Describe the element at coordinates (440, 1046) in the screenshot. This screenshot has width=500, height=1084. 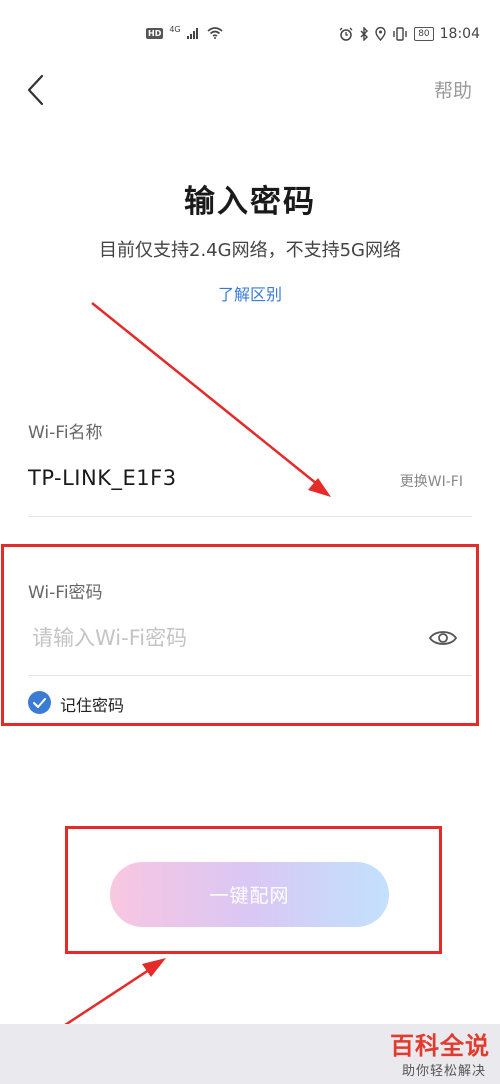
I see `watermark-main: 百科全说` at that location.